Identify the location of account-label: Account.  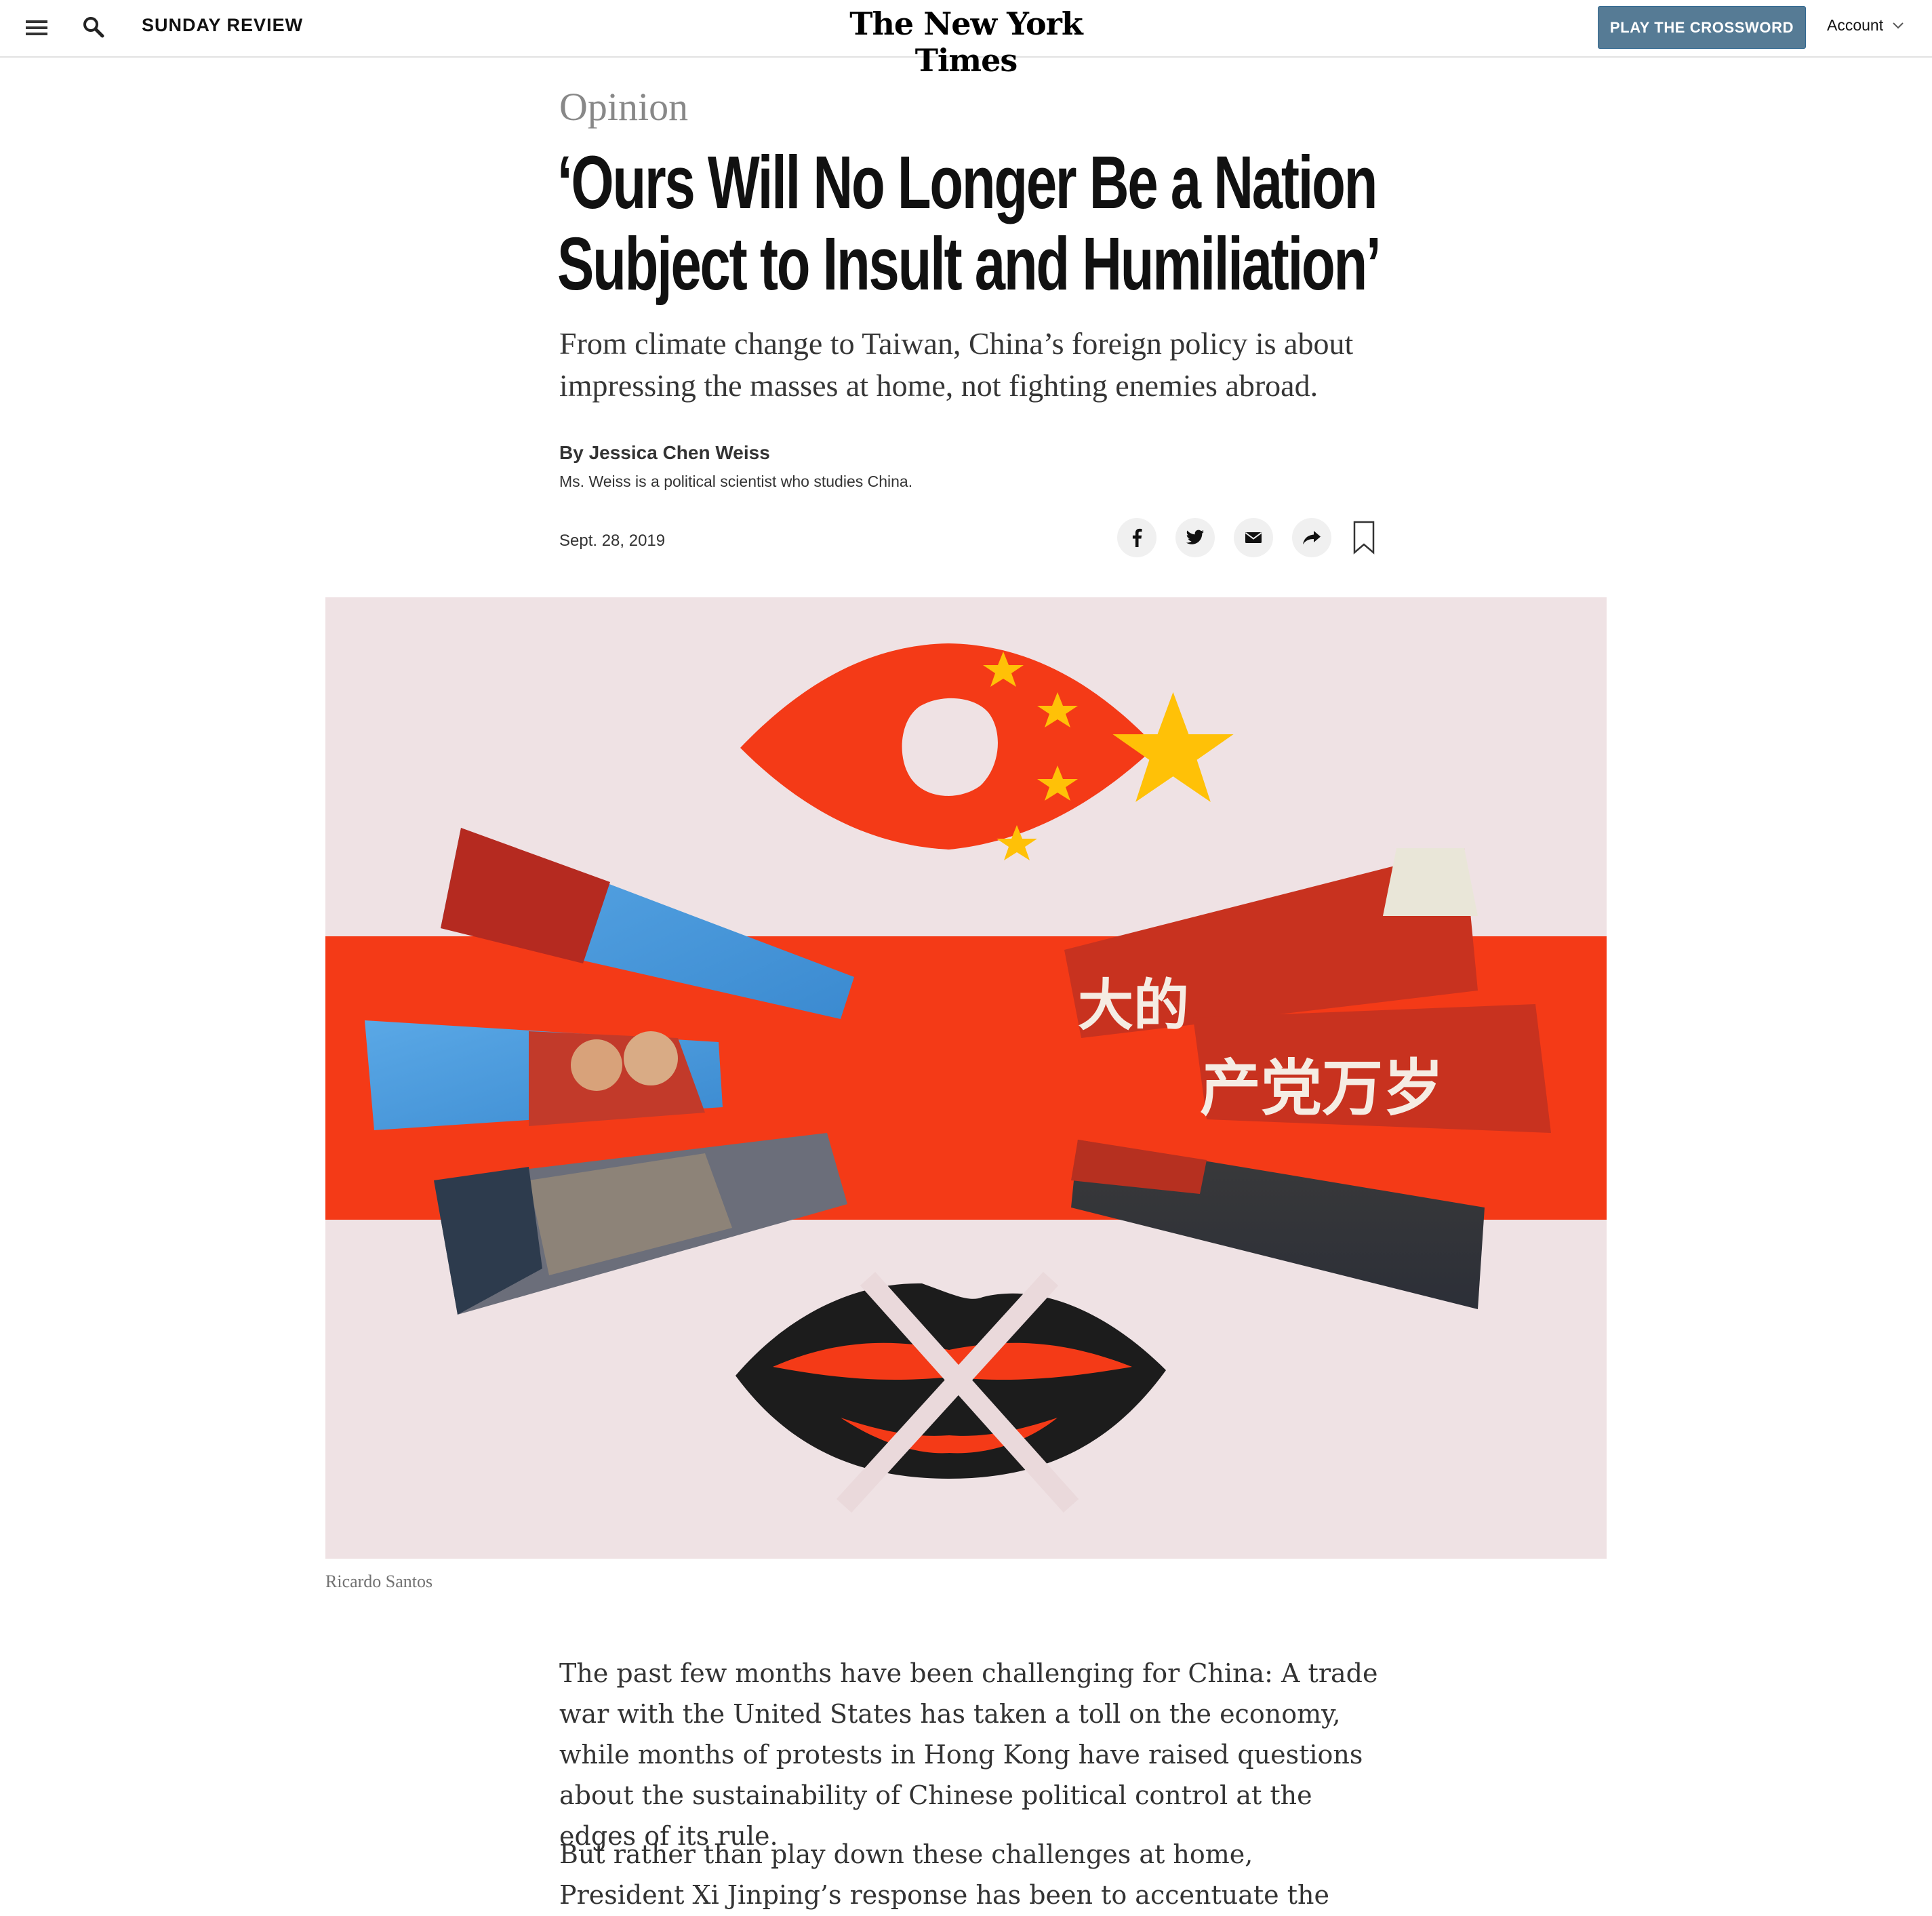
(1855, 25).